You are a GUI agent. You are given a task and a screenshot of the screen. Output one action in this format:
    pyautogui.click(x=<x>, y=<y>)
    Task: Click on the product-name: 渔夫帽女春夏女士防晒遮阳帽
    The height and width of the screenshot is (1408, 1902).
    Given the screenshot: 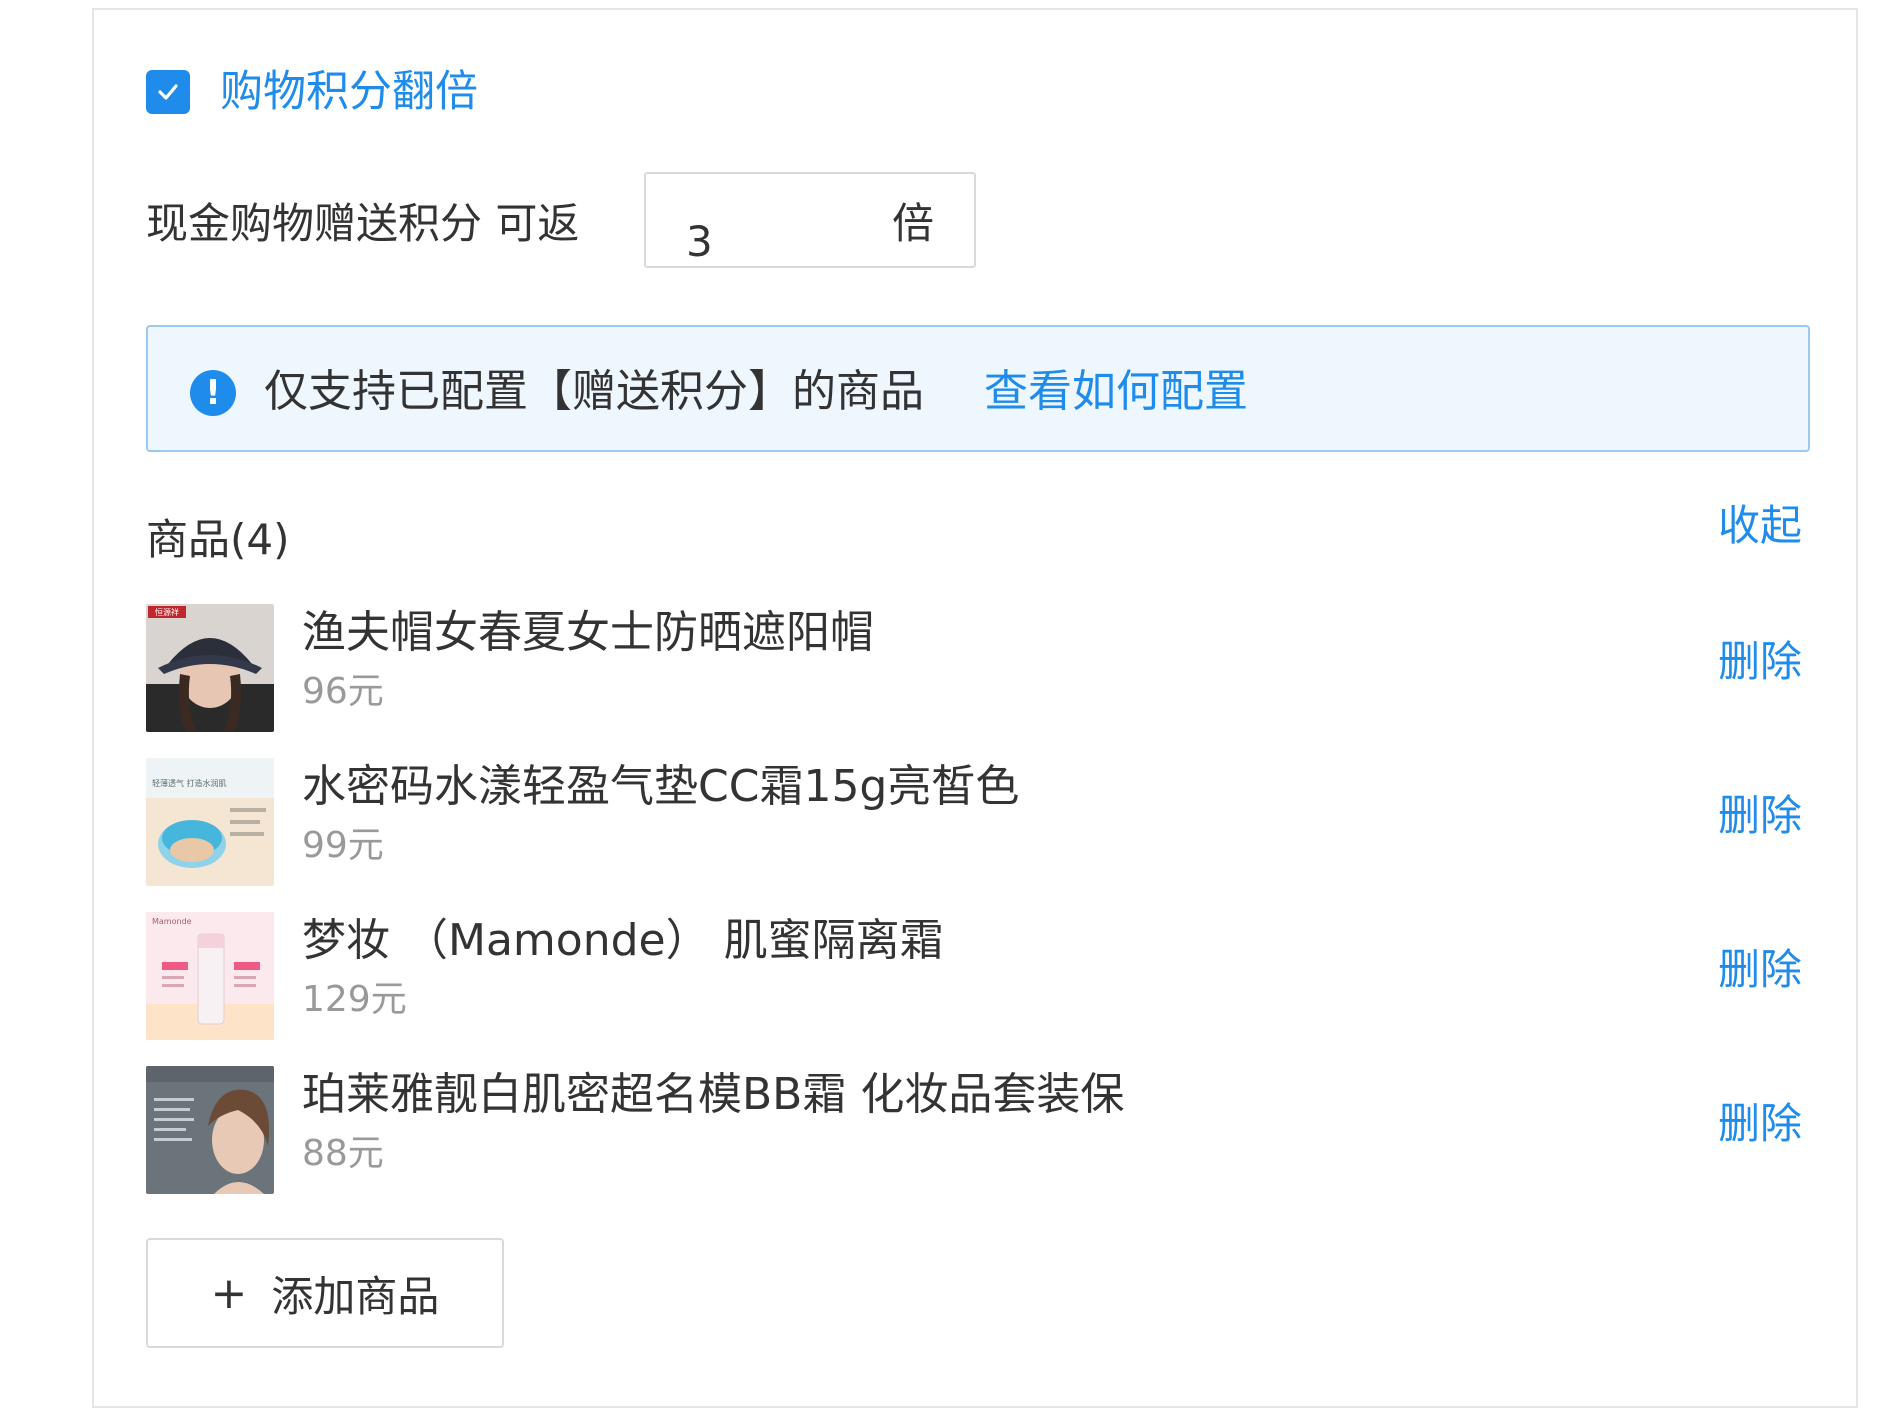 What is the action you would take?
    pyautogui.click(x=588, y=633)
    